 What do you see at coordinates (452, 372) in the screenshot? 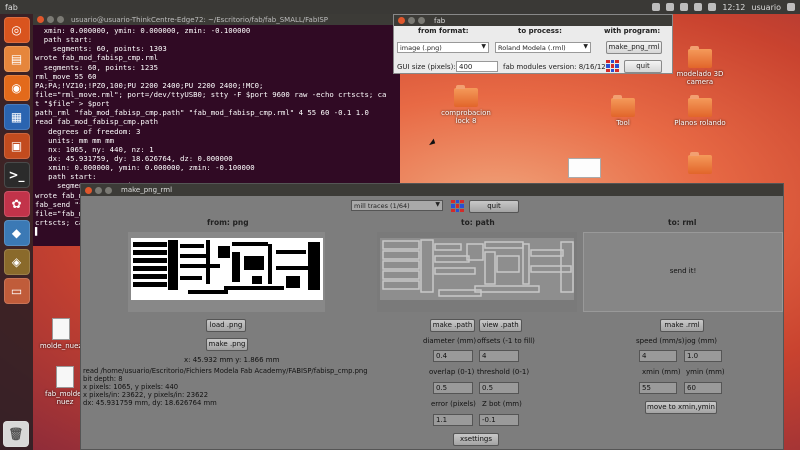
I see `overlap-label: overlap (0-1)` at bounding box center [452, 372].